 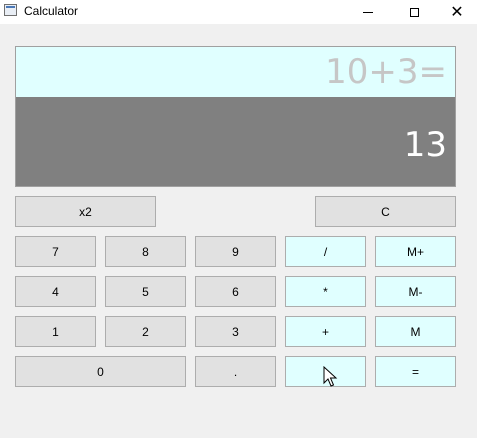 I want to click on multiply-button: *, so click(x=325, y=291).